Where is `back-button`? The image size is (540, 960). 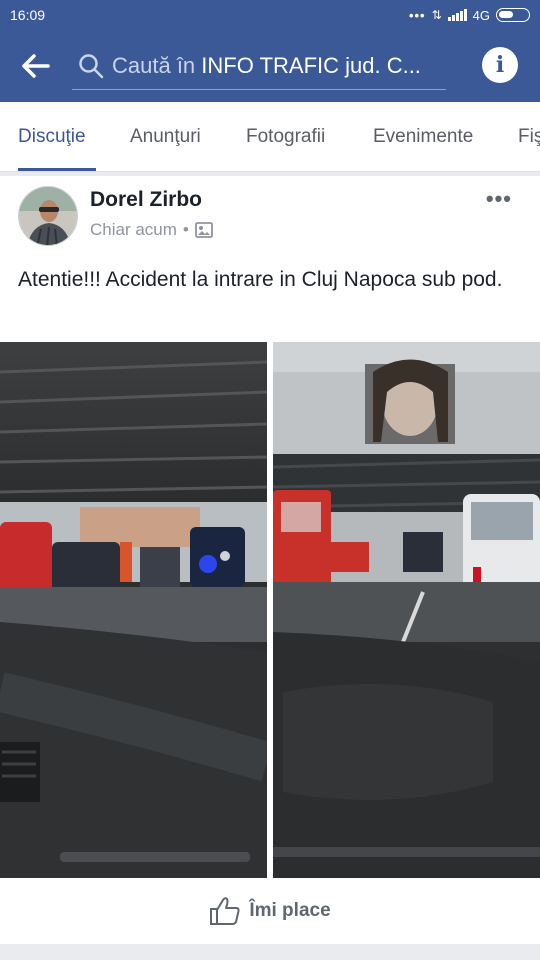 back-button is located at coordinates (36, 66).